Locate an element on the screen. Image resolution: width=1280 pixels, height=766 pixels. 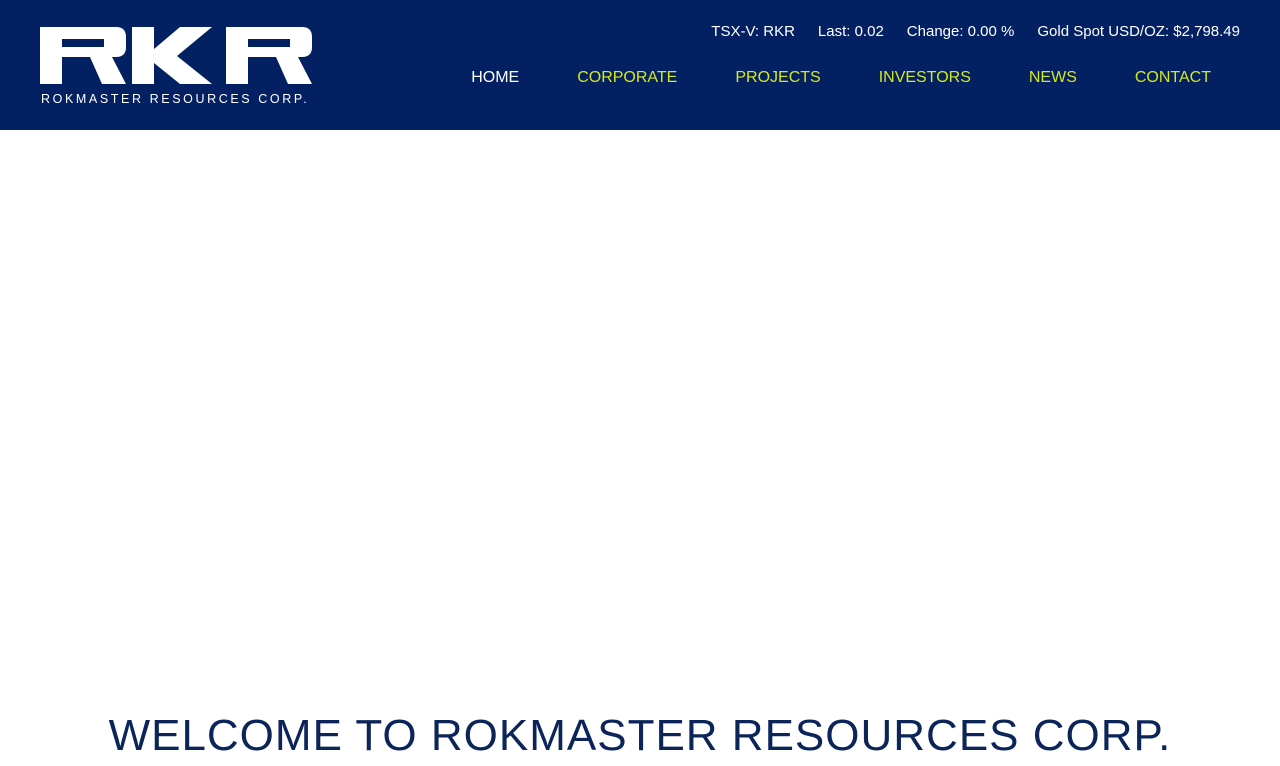
ticker-change: Change: 0.00 % is located at coordinates (960, 31).